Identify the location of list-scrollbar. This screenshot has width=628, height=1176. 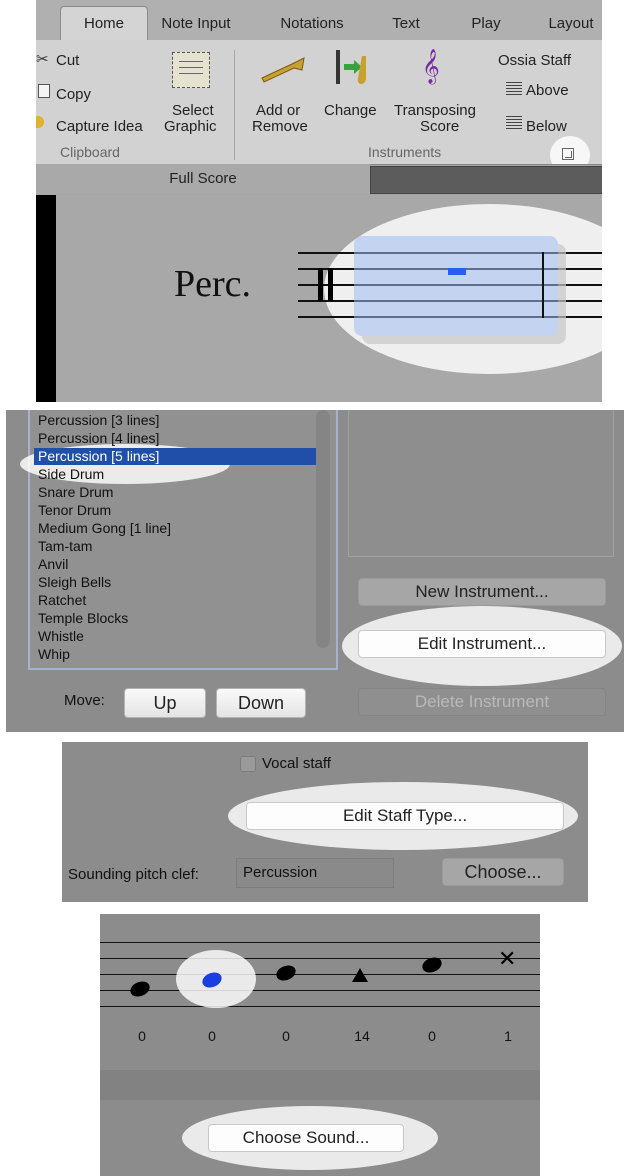
(323, 529).